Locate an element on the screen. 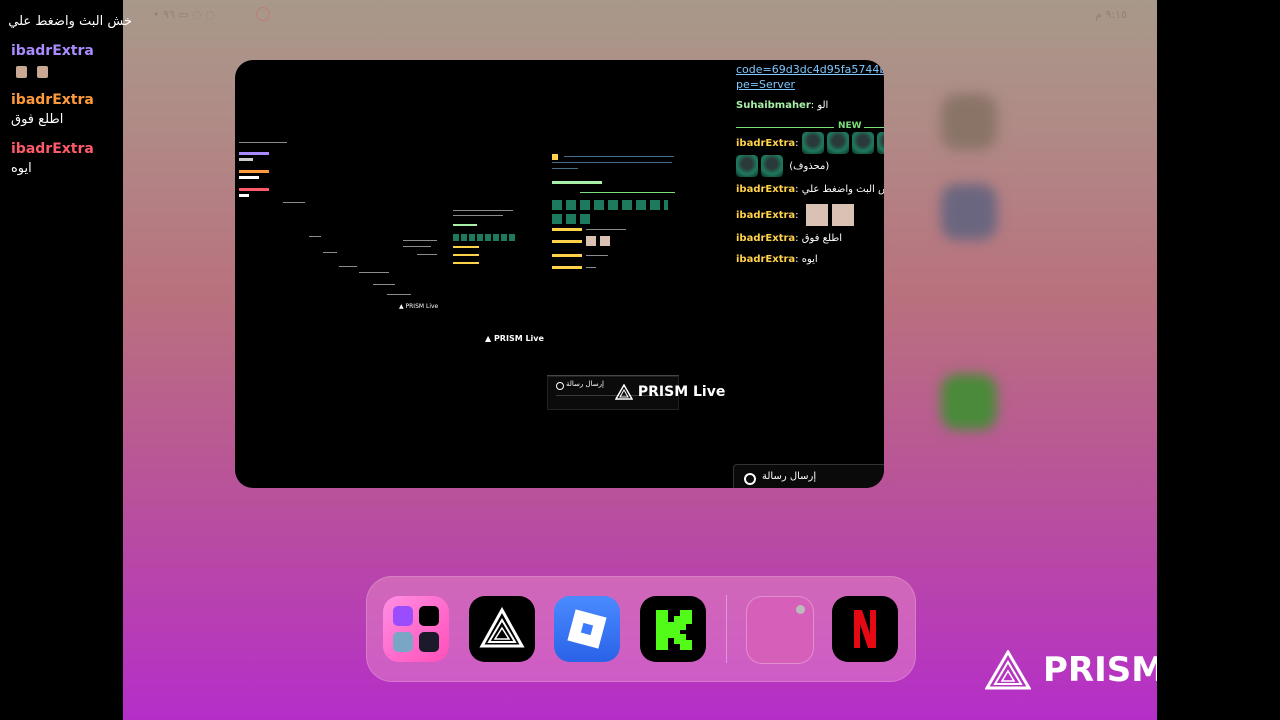 The height and width of the screenshot is (720, 1280). blank-app is located at coordinates (780, 630).